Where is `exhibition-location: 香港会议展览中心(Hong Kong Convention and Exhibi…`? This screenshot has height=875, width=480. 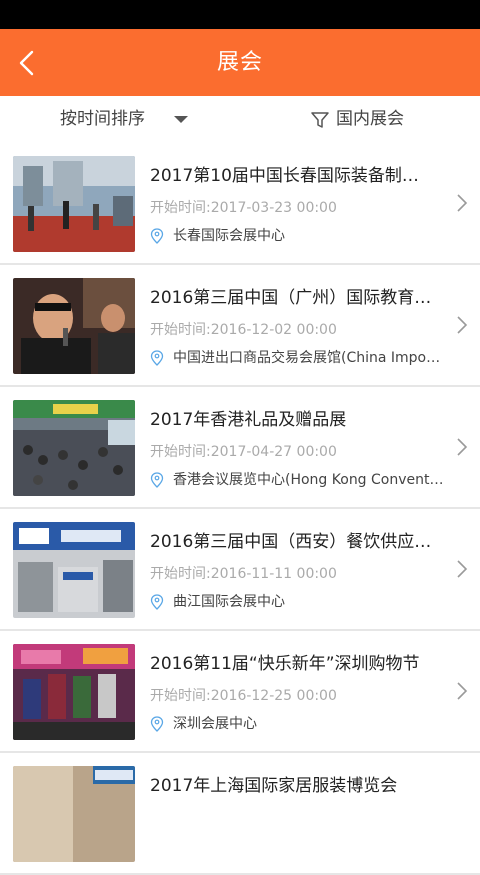 exhibition-location: 香港会议展览中心(Hong Kong Convention and Exhibi… is located at coordinates (297, 479).